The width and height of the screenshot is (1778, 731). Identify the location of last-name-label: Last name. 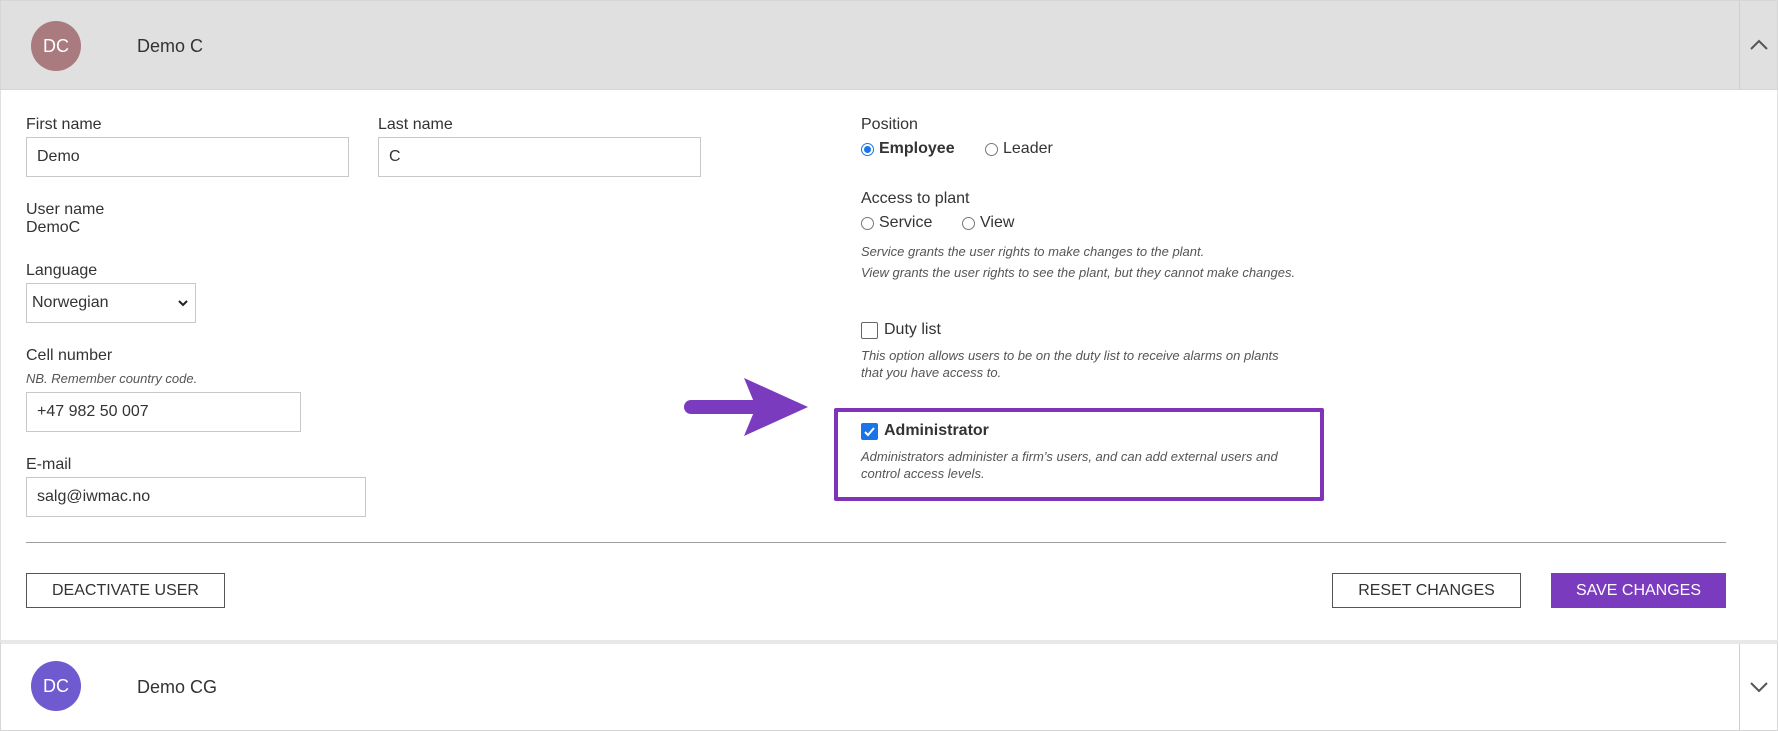
(415, 124).